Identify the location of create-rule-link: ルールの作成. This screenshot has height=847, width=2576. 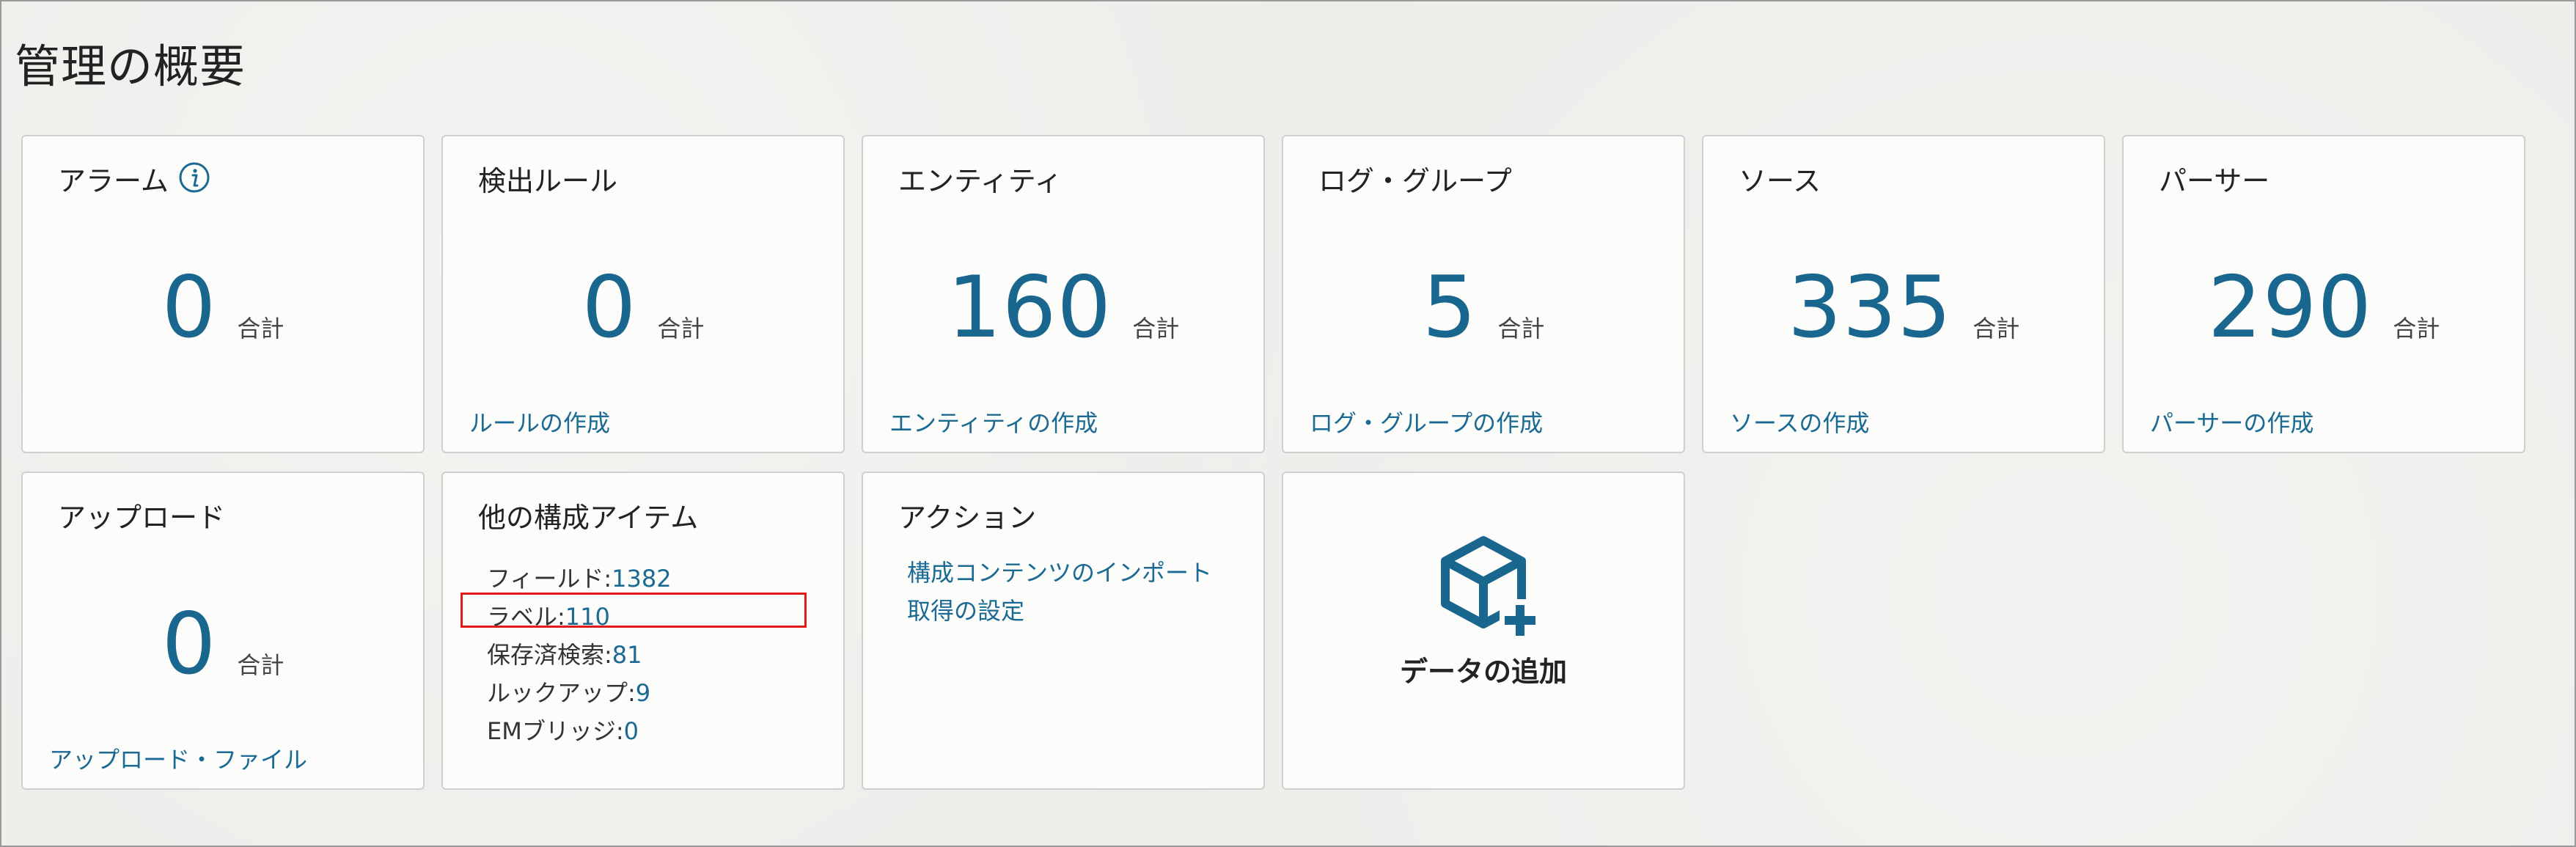
(540, 422).